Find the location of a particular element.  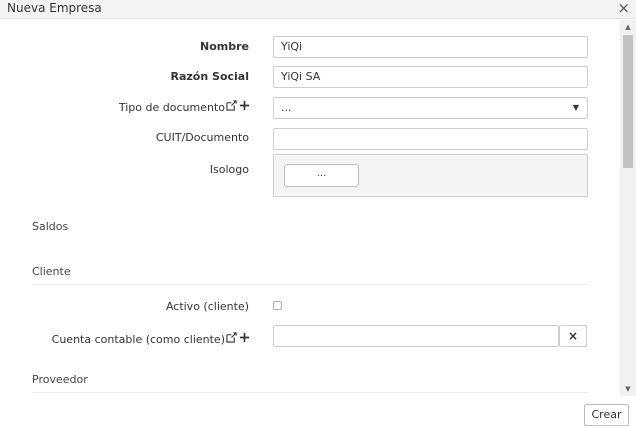

section-saldos: Saldos is located at coordinates (50, 226).